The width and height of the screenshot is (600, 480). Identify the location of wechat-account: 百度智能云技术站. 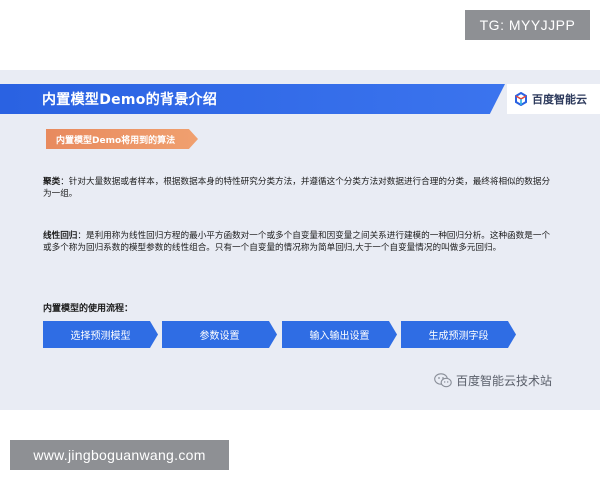
(493, 380).